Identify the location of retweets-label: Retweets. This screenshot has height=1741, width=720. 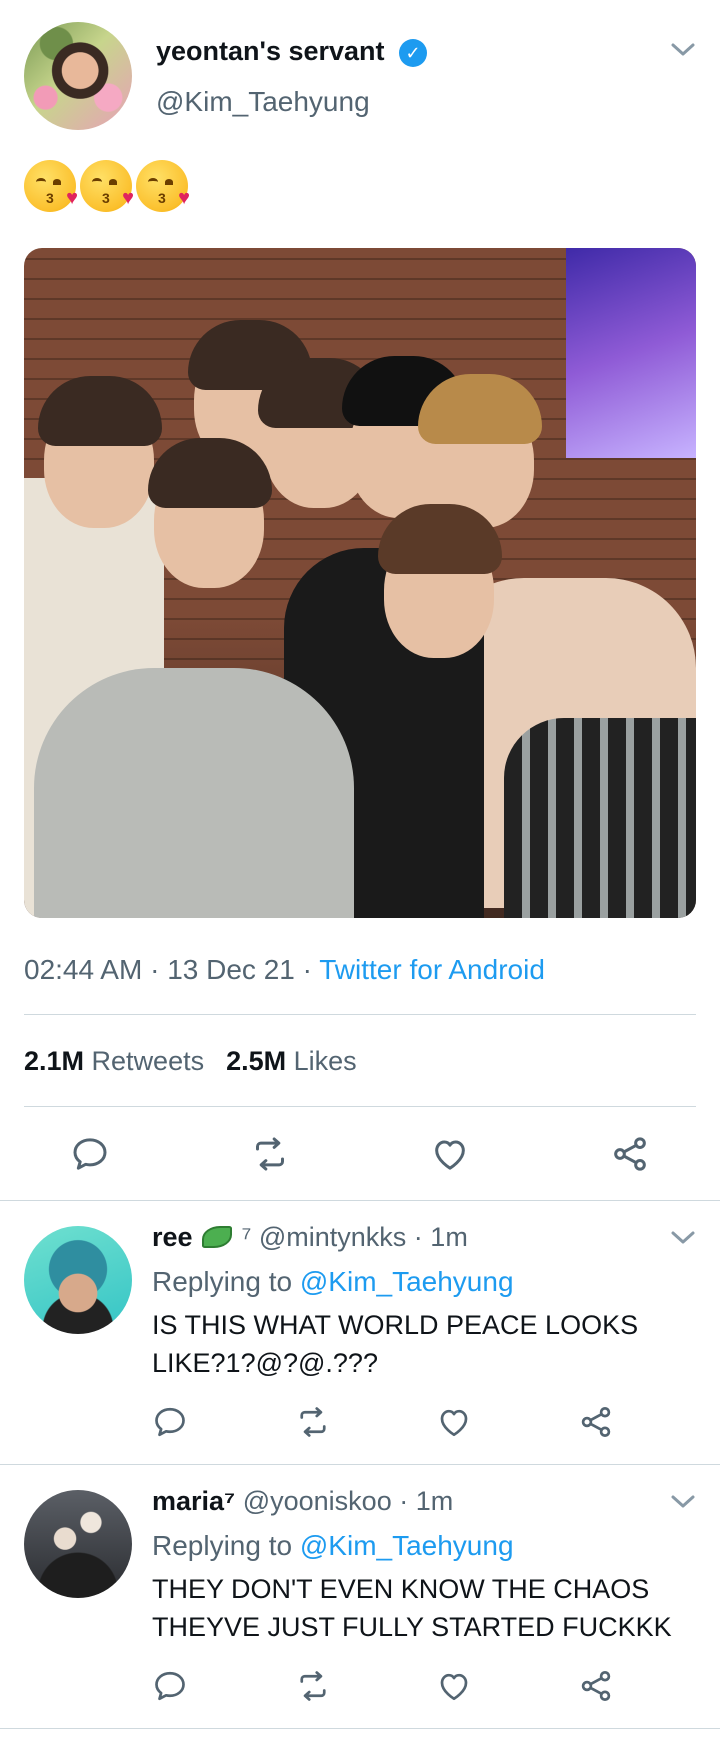
(148, 1061).